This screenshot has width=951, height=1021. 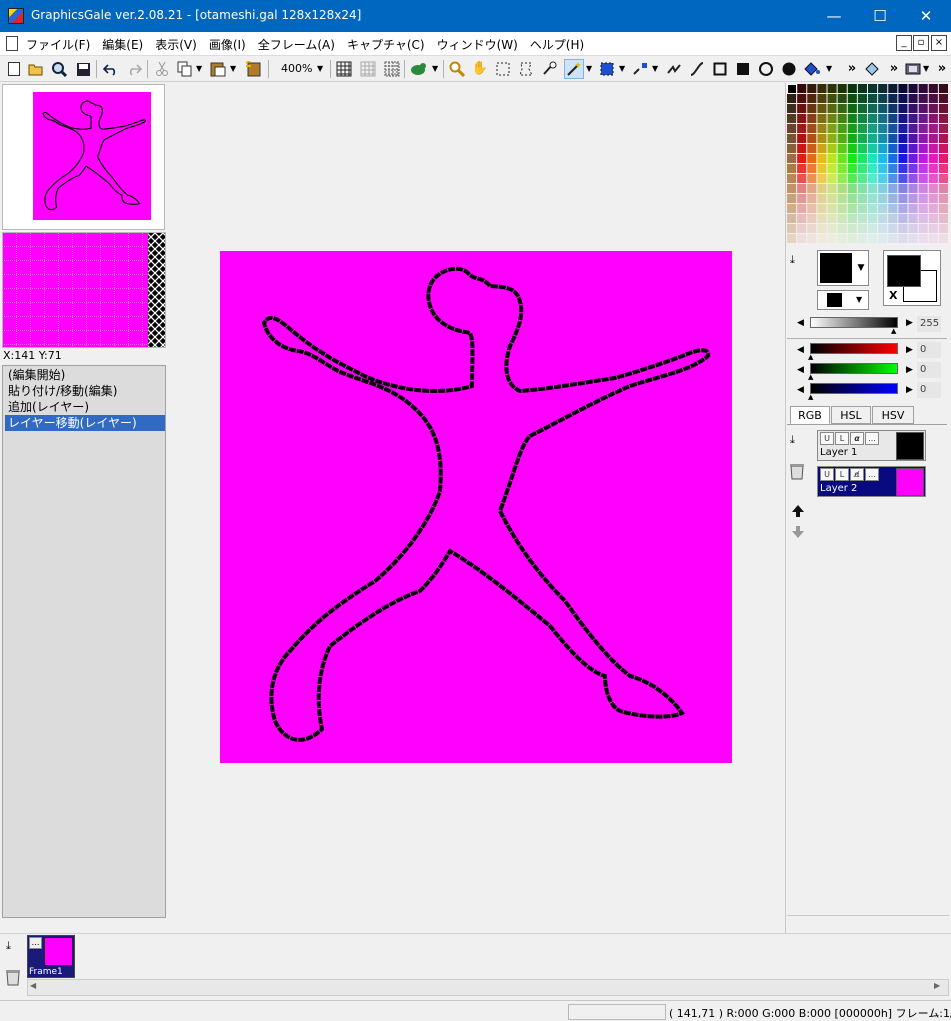 I want to click on layer-trash-icon, so click(x=797, y=472).